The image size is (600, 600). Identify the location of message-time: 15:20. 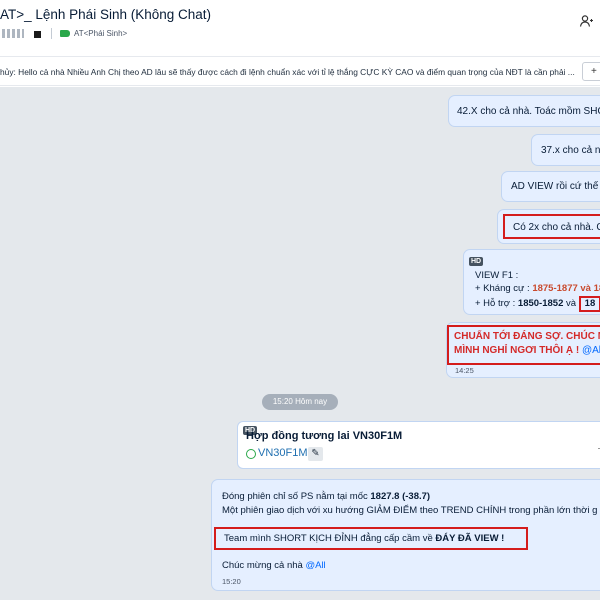
(231, 581).